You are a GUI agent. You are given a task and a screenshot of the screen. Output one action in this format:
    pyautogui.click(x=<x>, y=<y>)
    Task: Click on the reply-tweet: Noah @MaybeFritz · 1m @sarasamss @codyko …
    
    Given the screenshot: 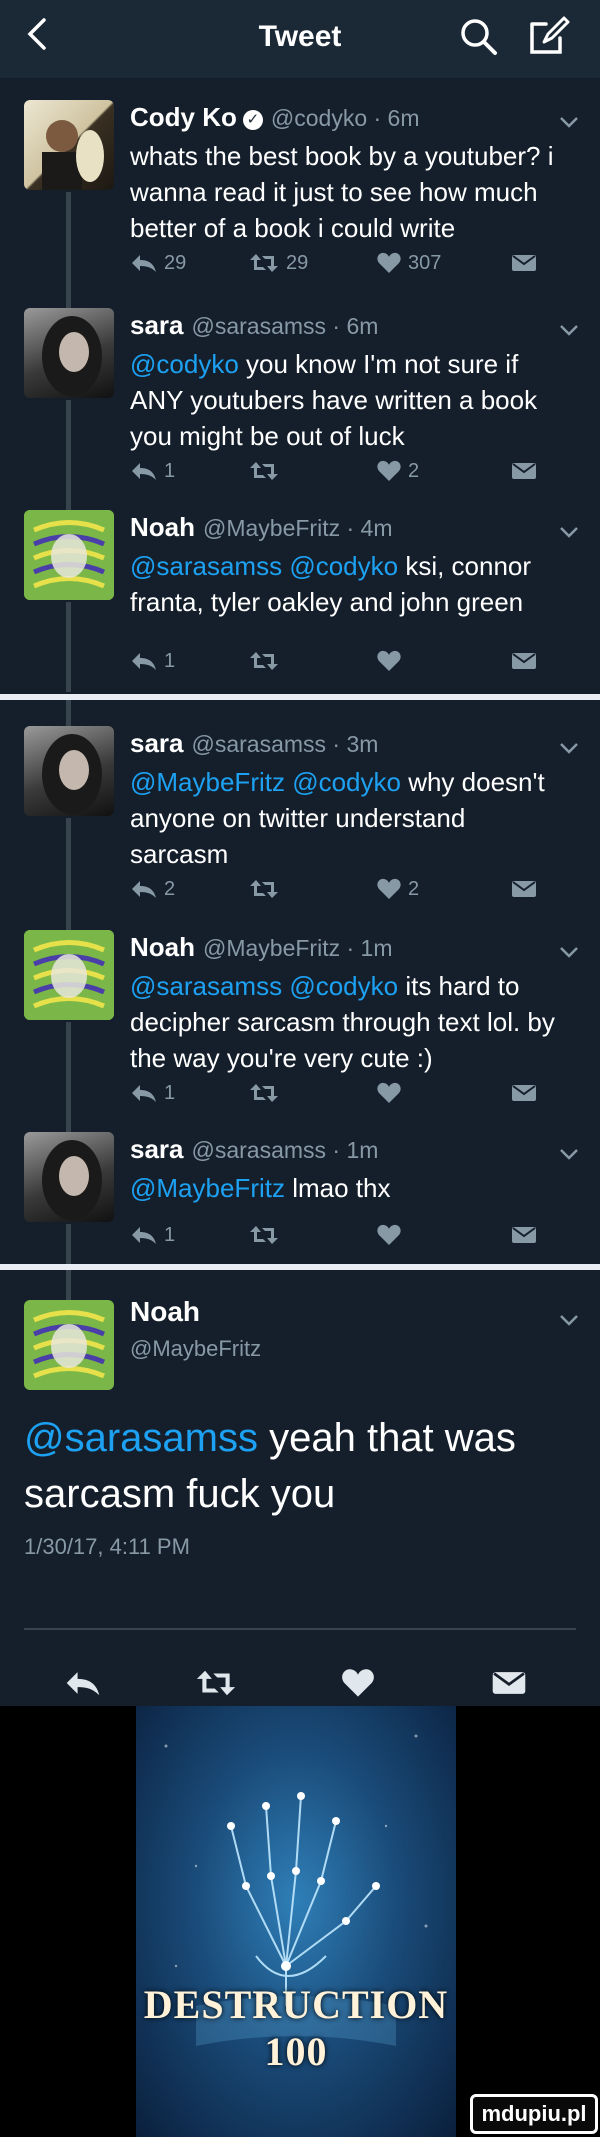 What is the action you would take?
    pyautogui.click(x=300, y=1002)
    